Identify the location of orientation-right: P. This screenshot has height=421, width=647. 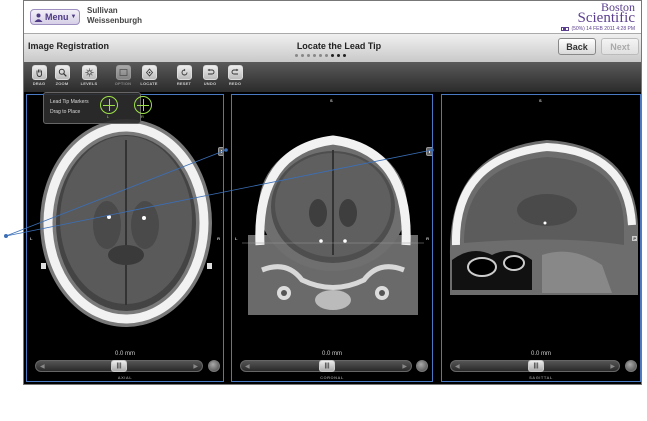
(634, 238).